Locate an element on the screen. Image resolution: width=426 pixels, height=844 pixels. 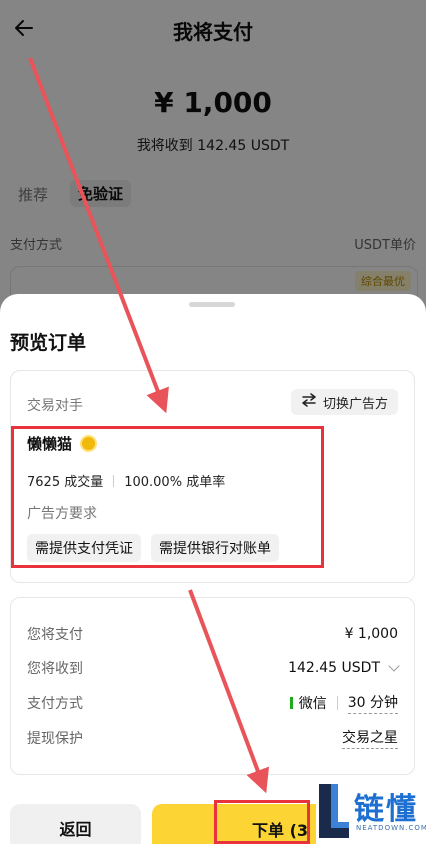
receive-row: 您将收到 142.45 USDT is located at coordinates (213, 668).